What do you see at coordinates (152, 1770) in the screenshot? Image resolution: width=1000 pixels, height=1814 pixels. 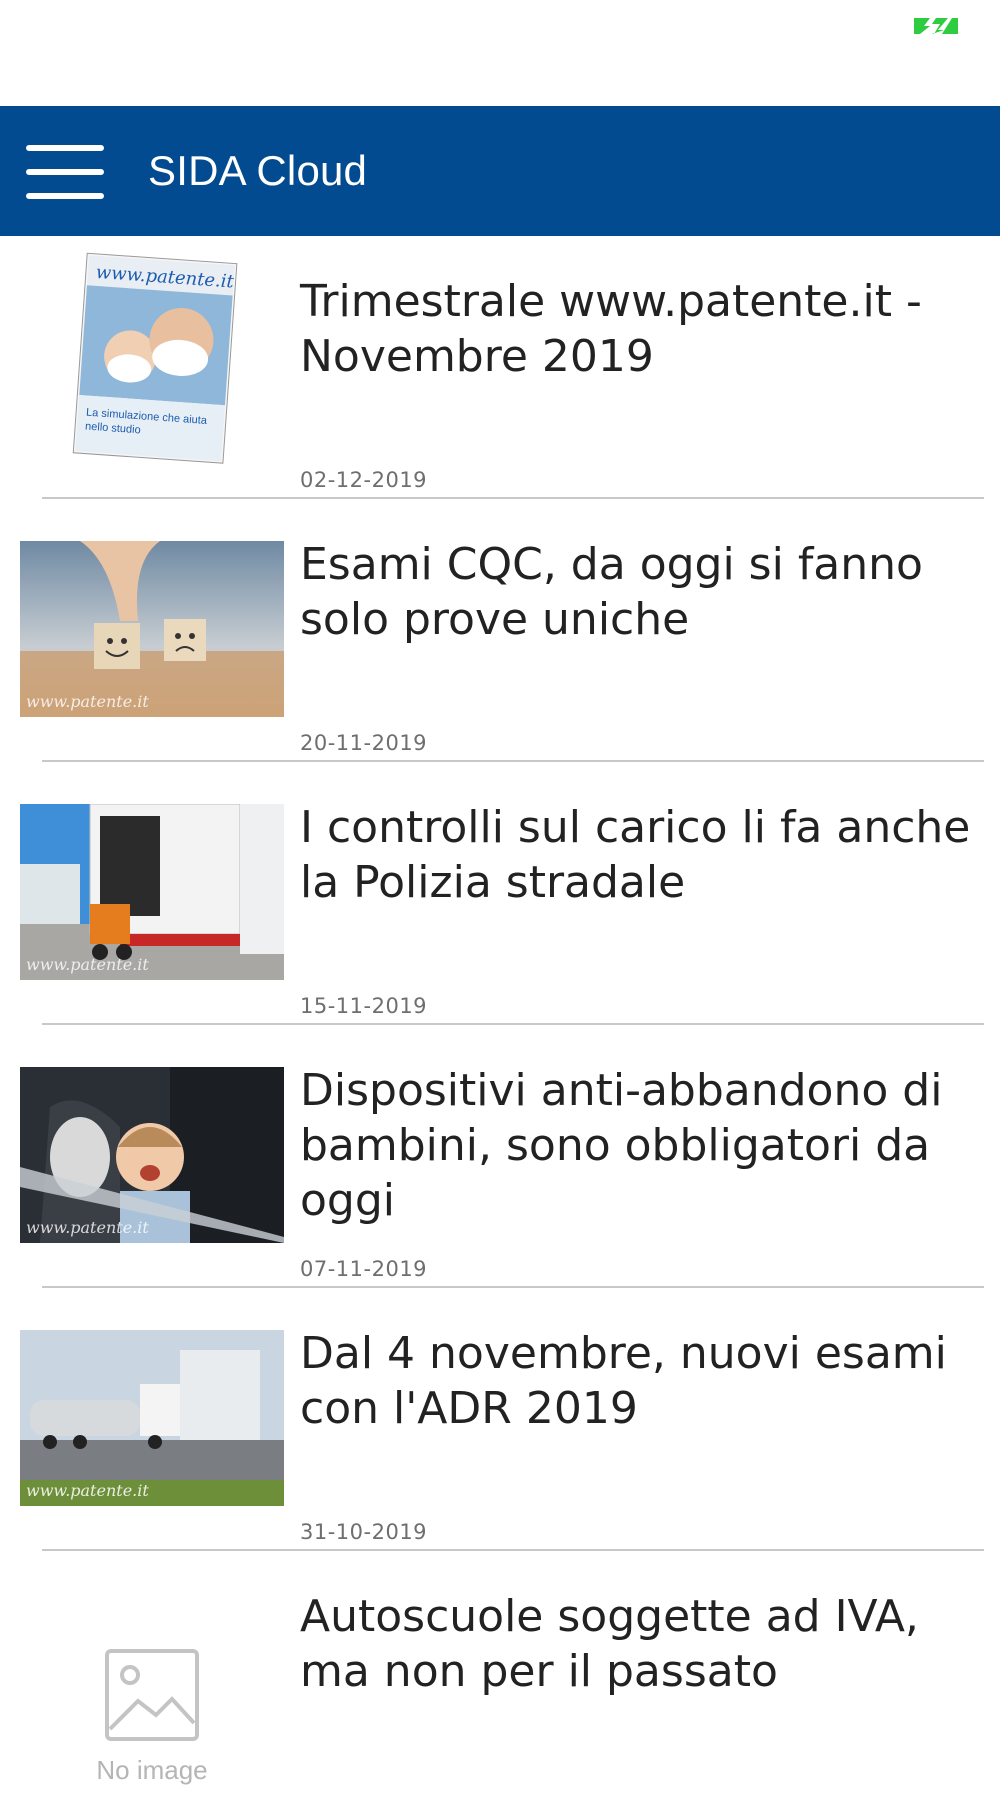 I see `no-image-label: No image` at bounding box center [152, 1770].